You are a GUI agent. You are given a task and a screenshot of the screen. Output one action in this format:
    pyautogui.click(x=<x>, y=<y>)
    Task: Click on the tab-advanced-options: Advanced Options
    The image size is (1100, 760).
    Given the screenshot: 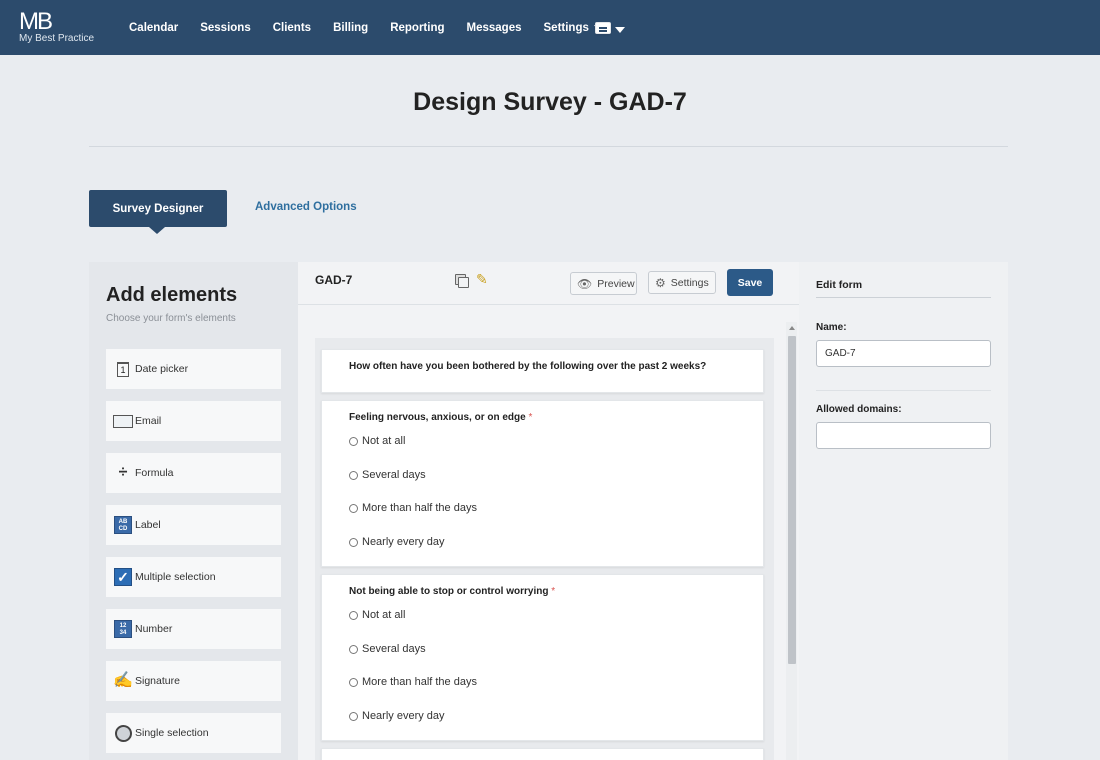 What is the action you would take?
    pyautogui.click(x=306, y=207)
    